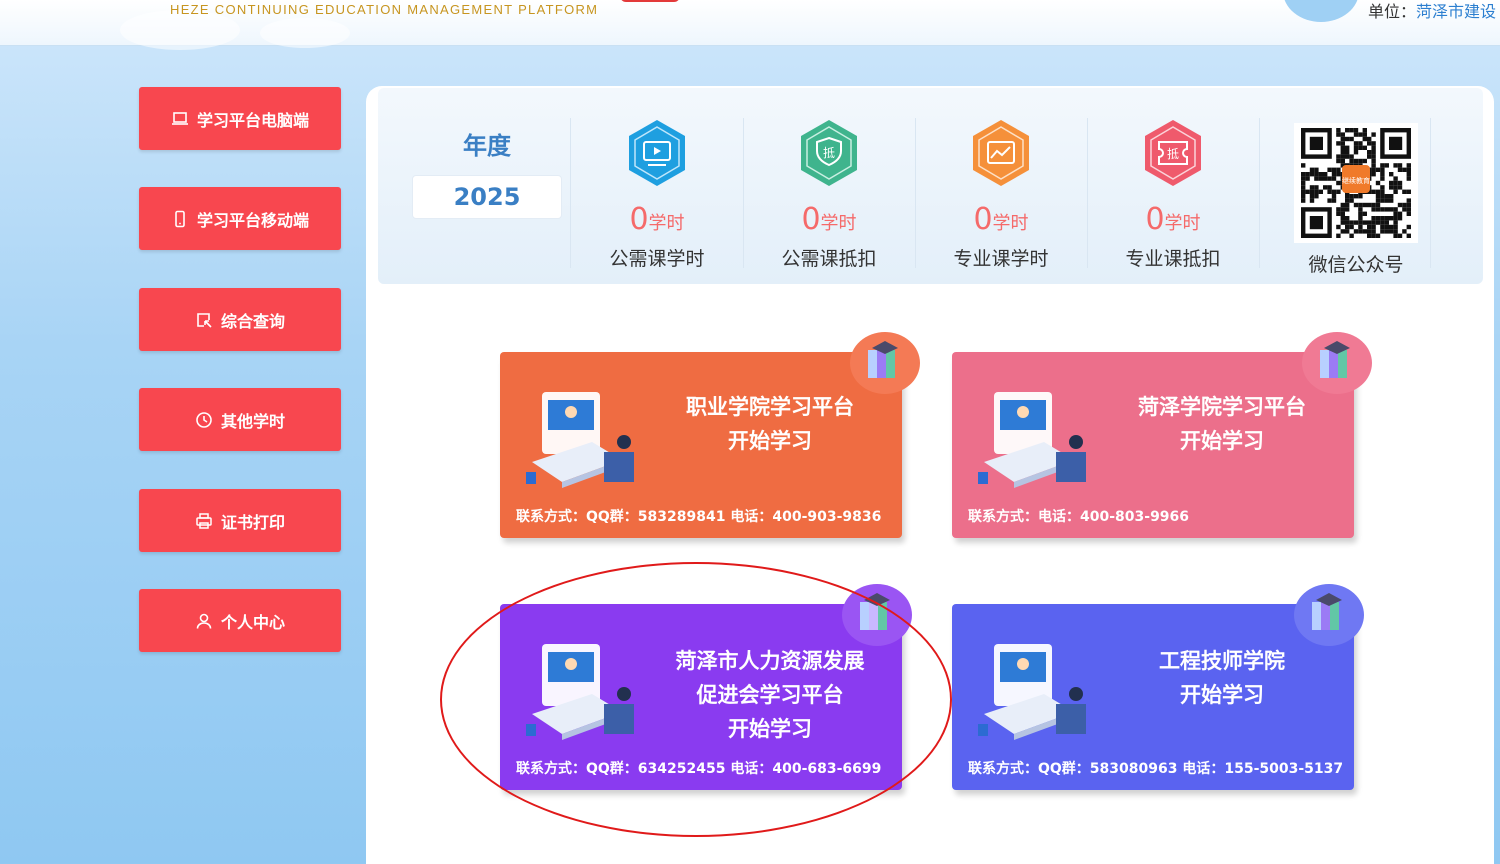 Image resolution: width=1500 pixels, height=864 pixels. What do you see at coordinates (699, 517) in the screenshot?
I see `card-contact: 联系方式：QQ群：583289841 电话：400-903-9836` at bounding box center [699, 517].